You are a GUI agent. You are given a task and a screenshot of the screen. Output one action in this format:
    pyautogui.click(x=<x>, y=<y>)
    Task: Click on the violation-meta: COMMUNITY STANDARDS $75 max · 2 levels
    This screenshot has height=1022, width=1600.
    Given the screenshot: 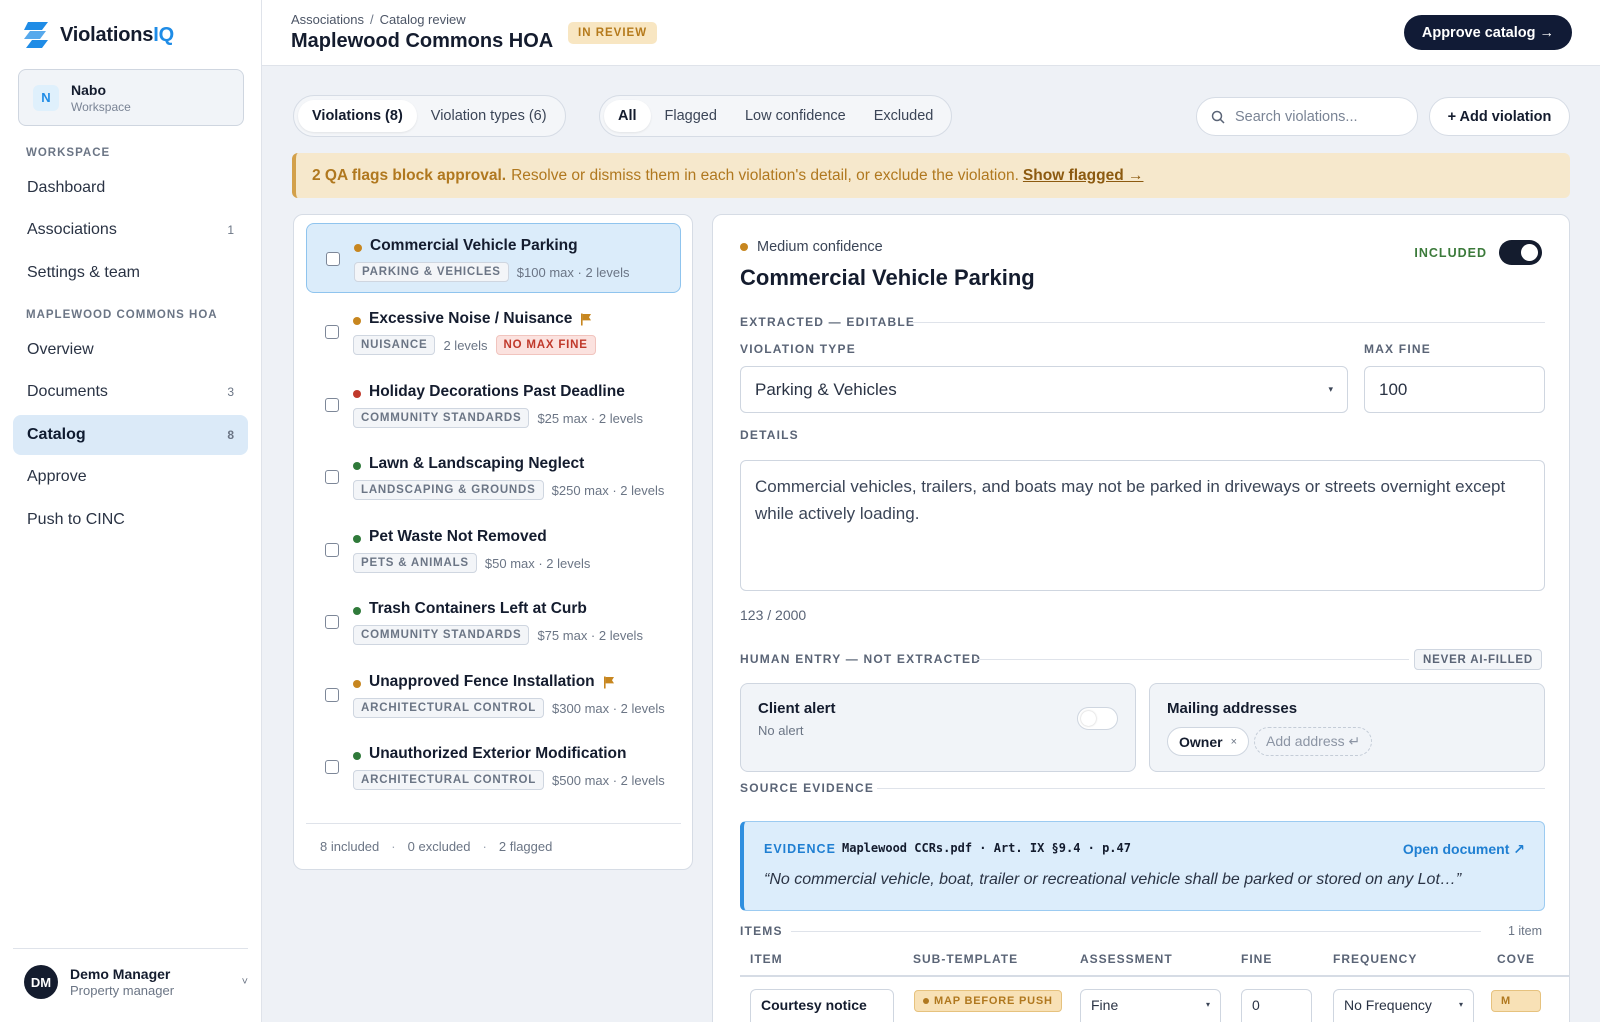 What is the action you would take?
    pyautogui.click(x=498, y=635)
    